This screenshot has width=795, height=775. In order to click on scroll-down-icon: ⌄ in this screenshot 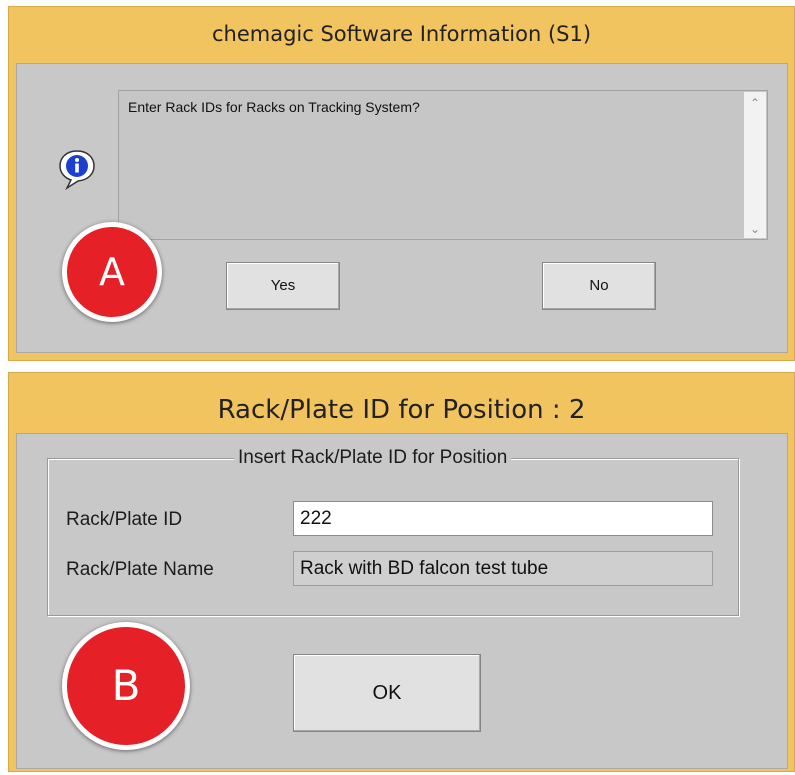, I will do `click(755, 229)`.